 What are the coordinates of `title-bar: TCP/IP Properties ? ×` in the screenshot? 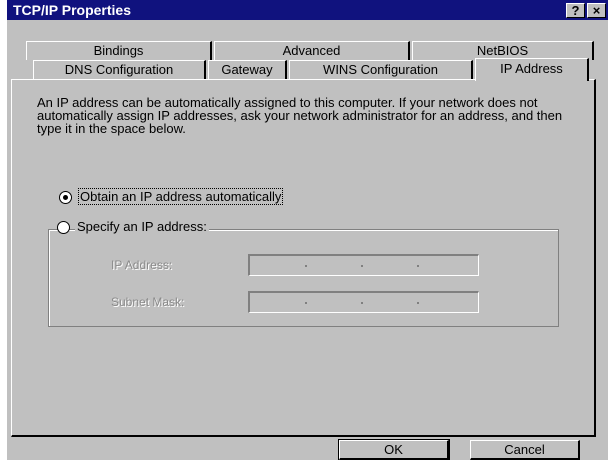 It's located at (307, 10).